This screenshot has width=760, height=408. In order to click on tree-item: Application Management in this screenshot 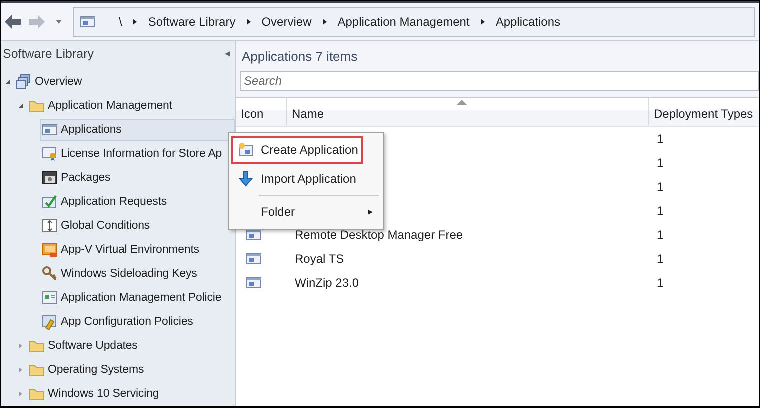, I will do `click(101, 106)`.